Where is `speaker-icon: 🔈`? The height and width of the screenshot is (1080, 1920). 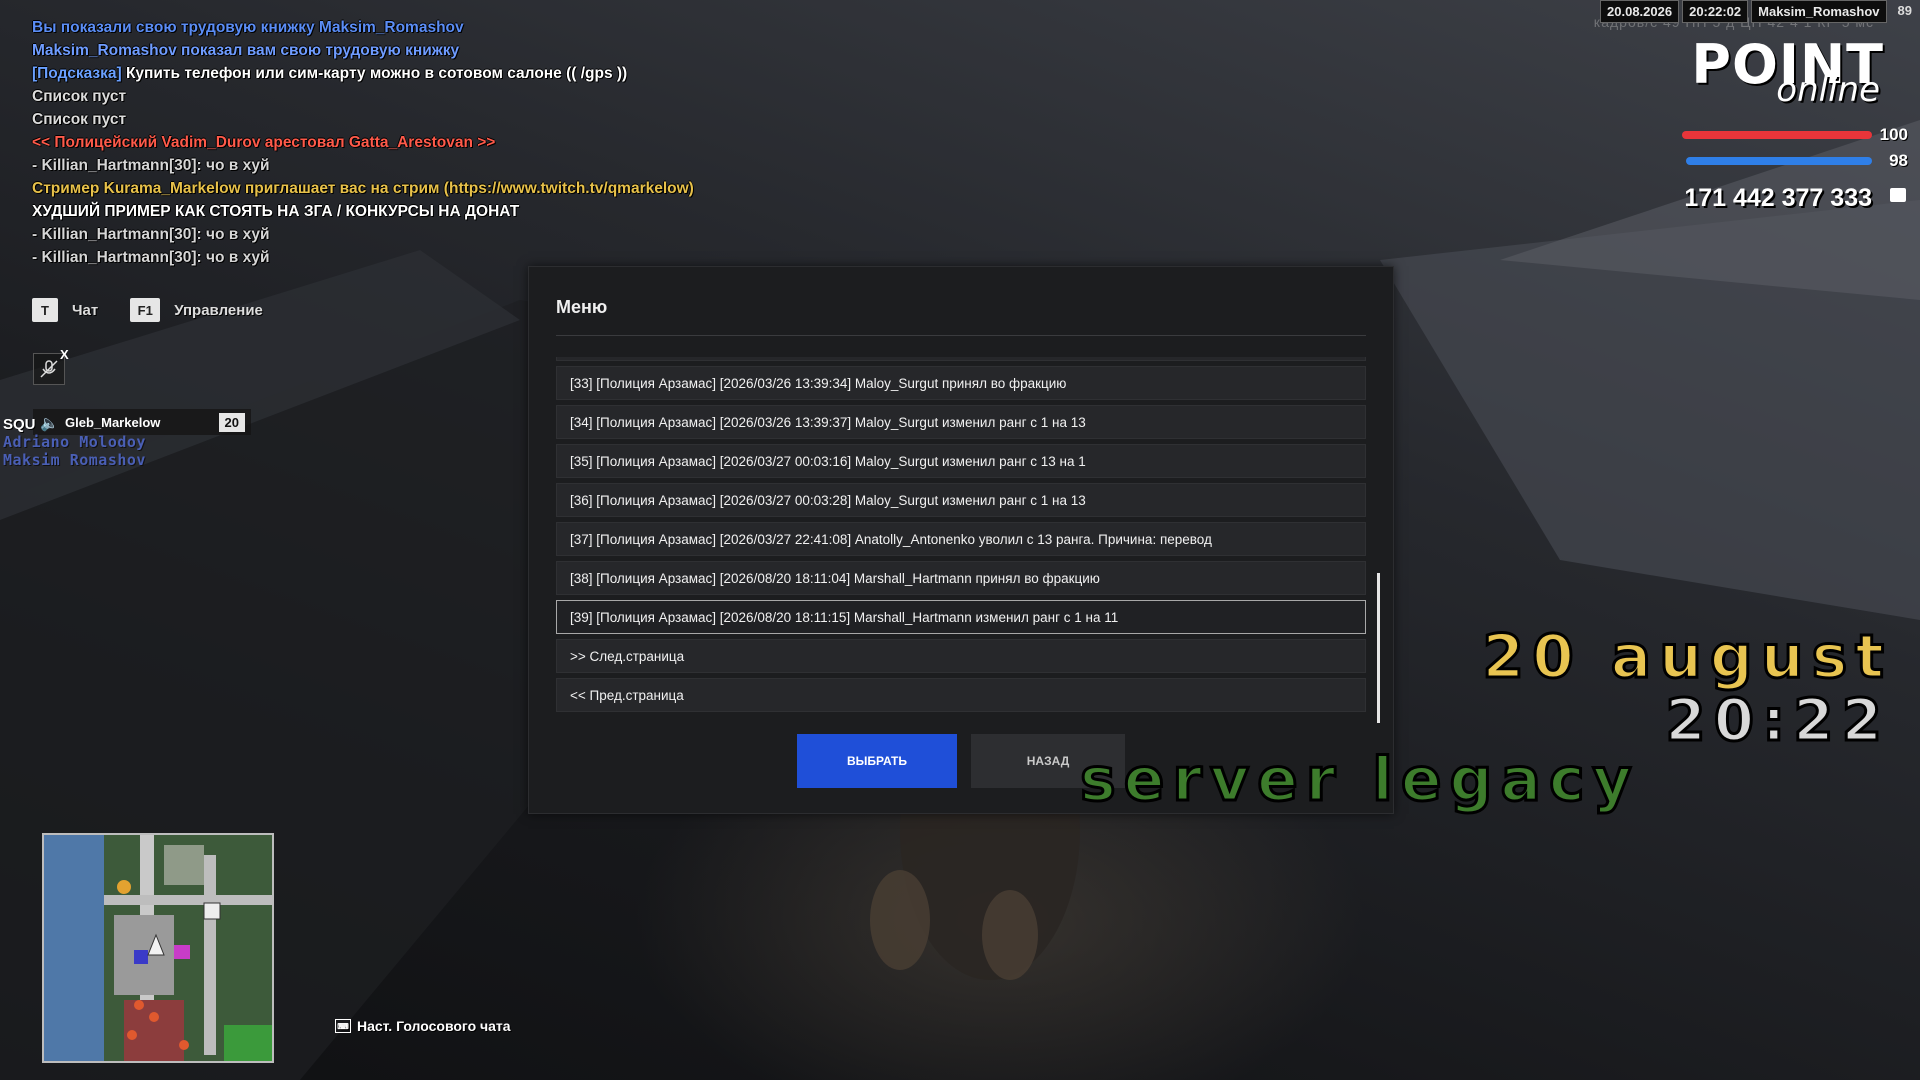
speaker-icon: 🔈 is located at coordinates (49, 423).